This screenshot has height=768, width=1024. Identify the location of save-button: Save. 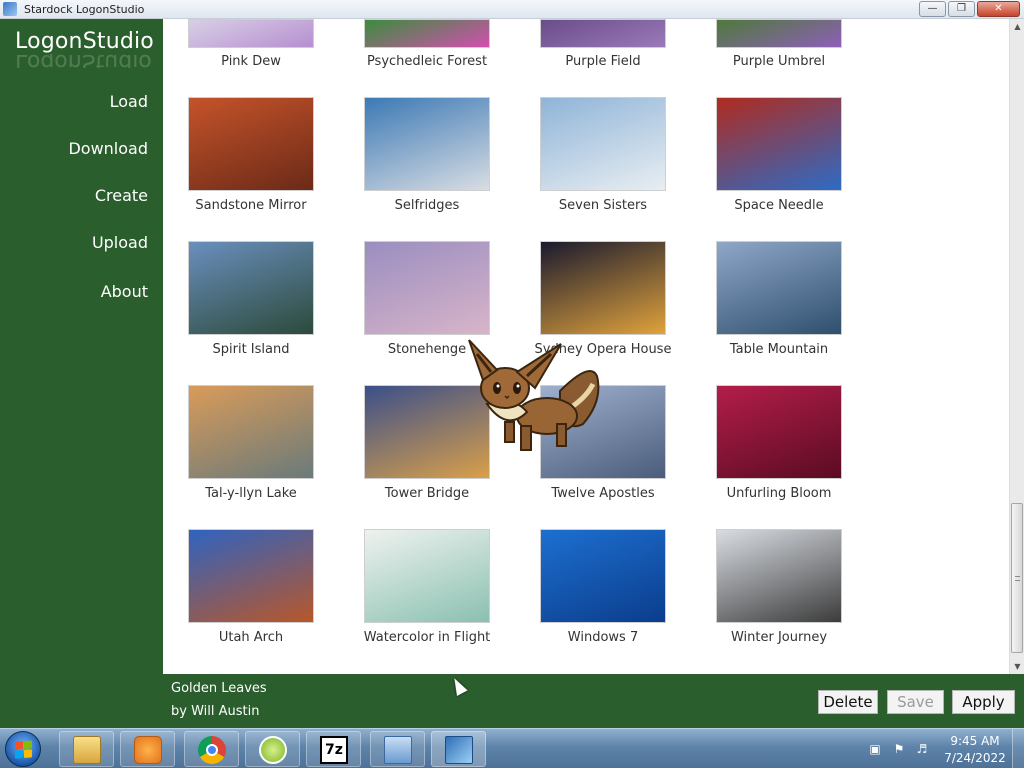
(915, 702).